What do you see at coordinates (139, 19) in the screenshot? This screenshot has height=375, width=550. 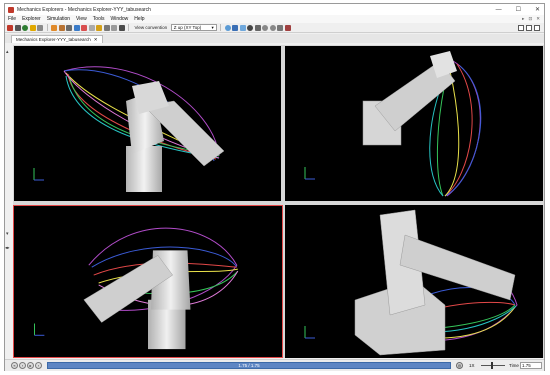 I see `menu-help: Help` at bounding box center [139, 19].